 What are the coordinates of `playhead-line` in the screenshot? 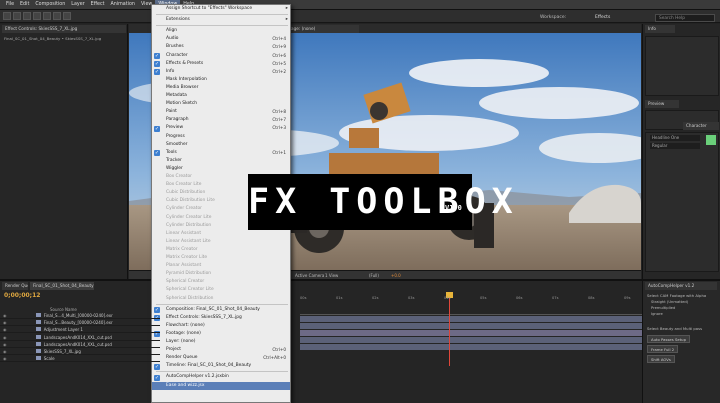 It's located at (449, 330).